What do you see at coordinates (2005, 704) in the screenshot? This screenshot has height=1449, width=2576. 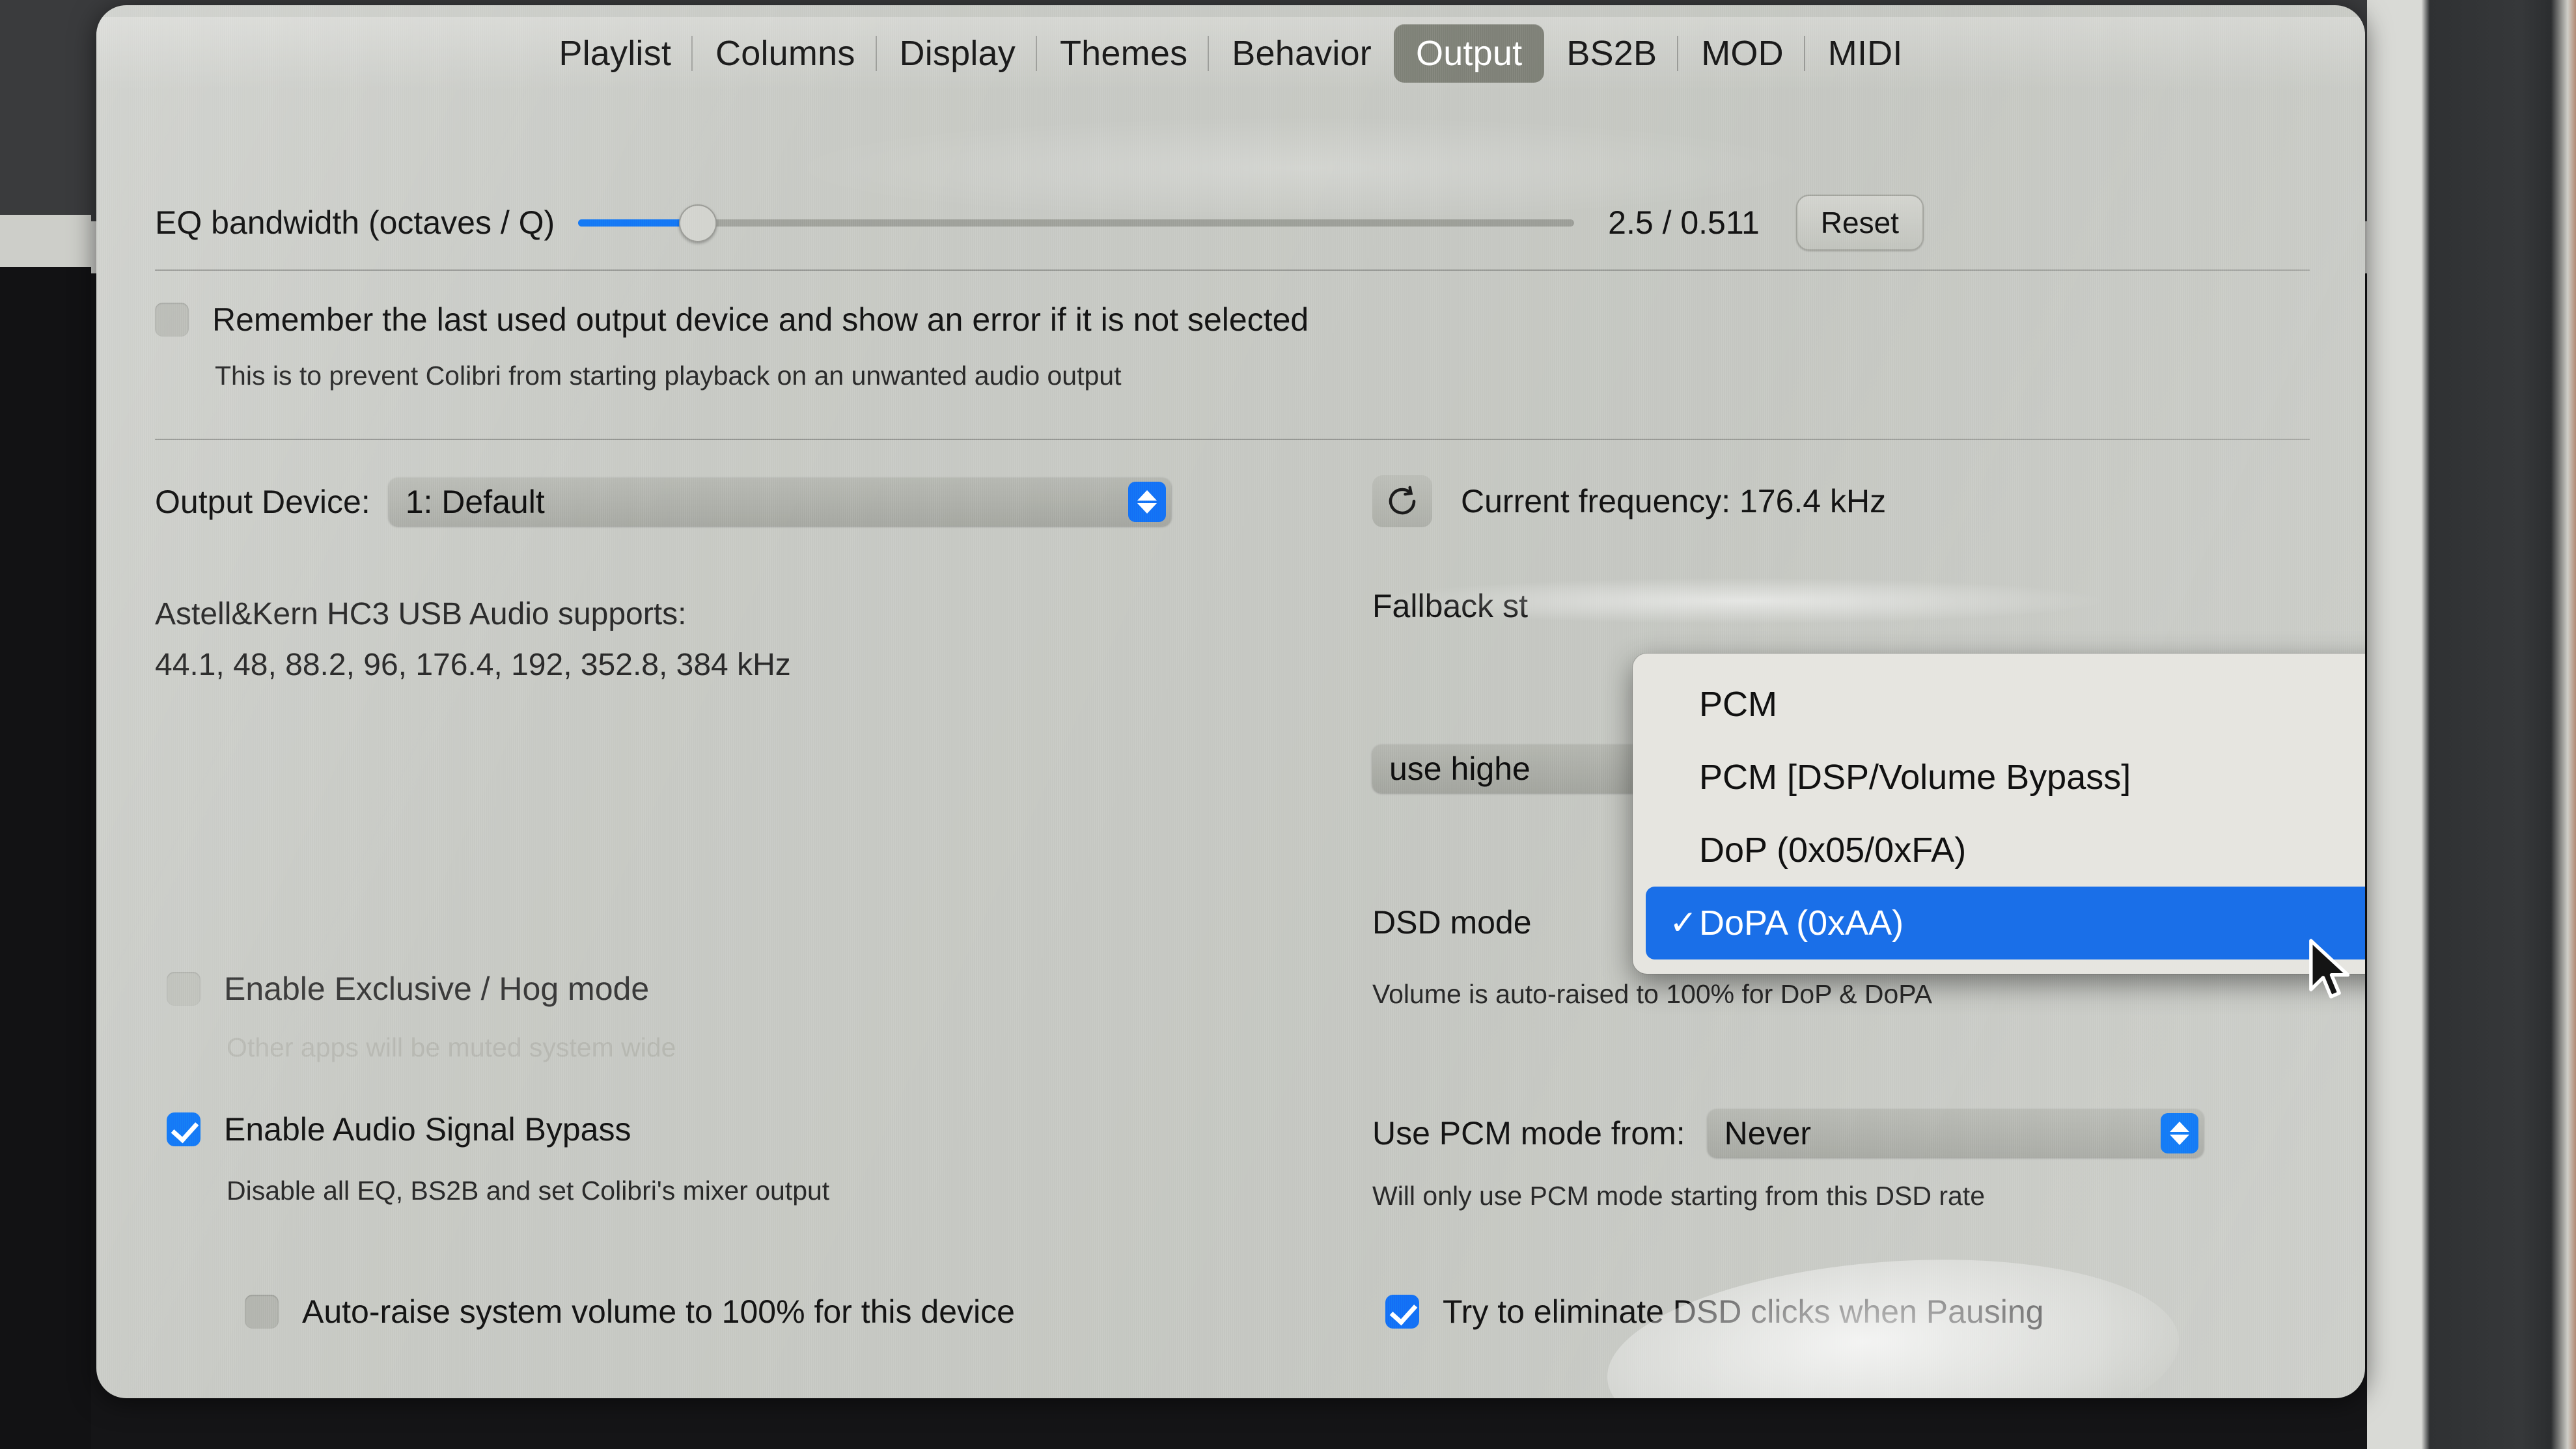 I see `menu-item-pcm: PCM ⌘ 1` at bounding box center [2005, 704].